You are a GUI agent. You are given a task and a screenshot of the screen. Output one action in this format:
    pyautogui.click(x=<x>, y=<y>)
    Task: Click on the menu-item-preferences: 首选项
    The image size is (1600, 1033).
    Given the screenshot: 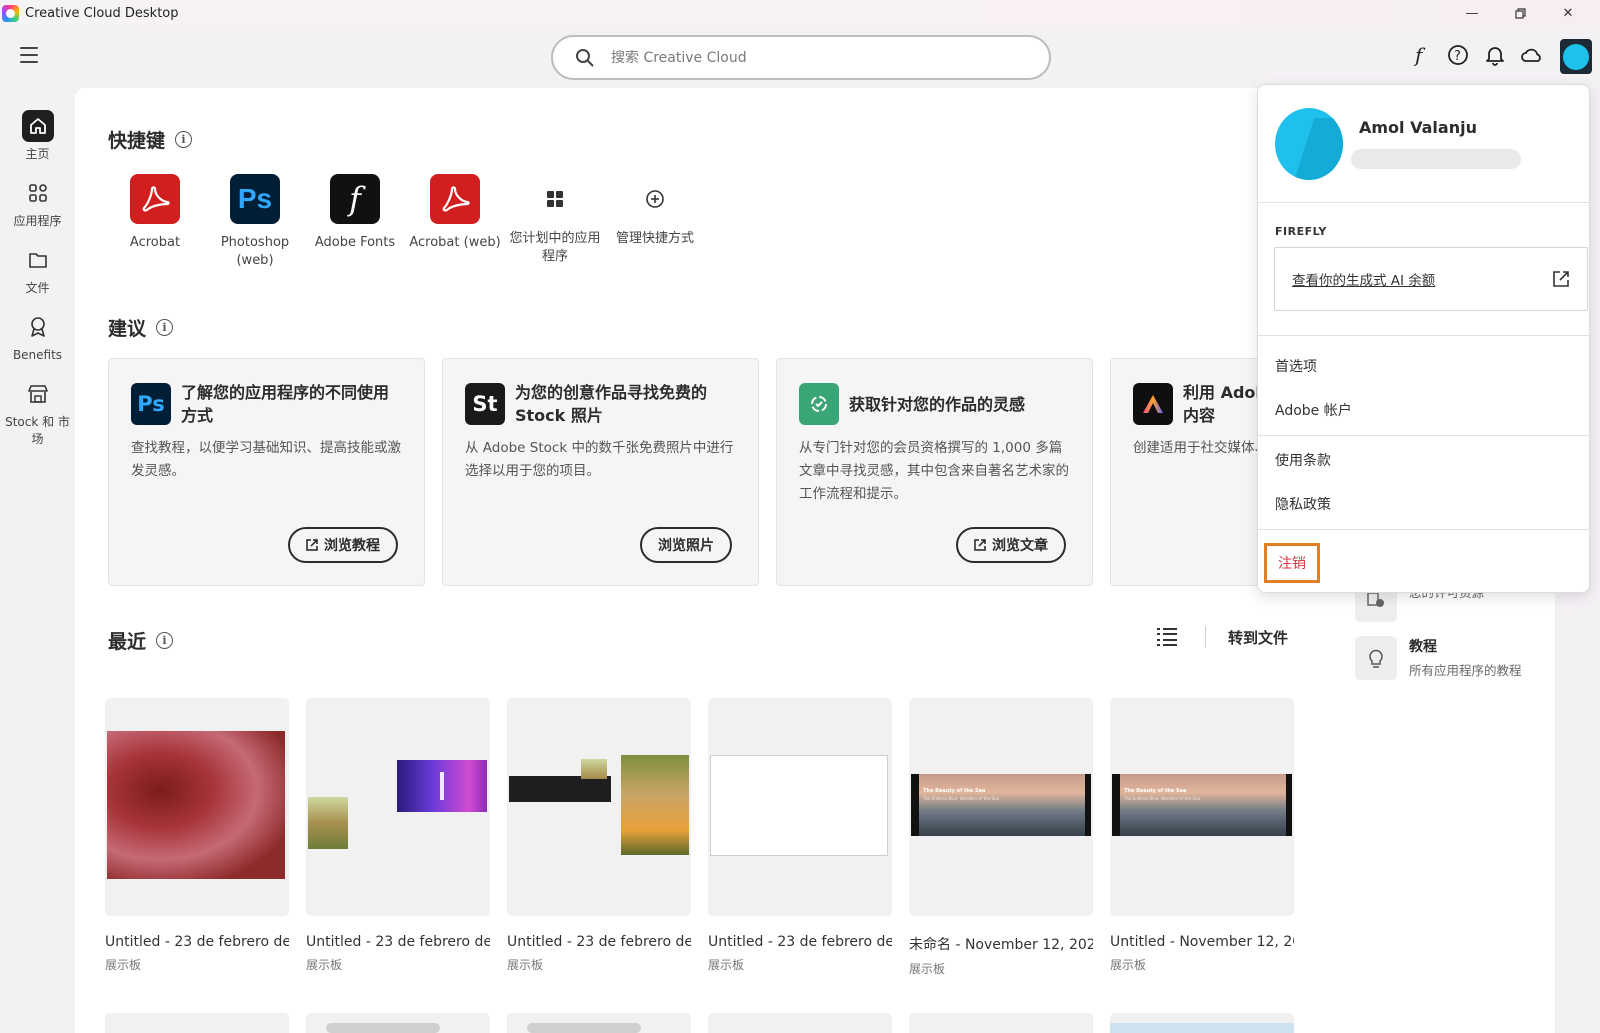 What is the action you would take?
    pyautogui.click(x=1296, y=366)
    